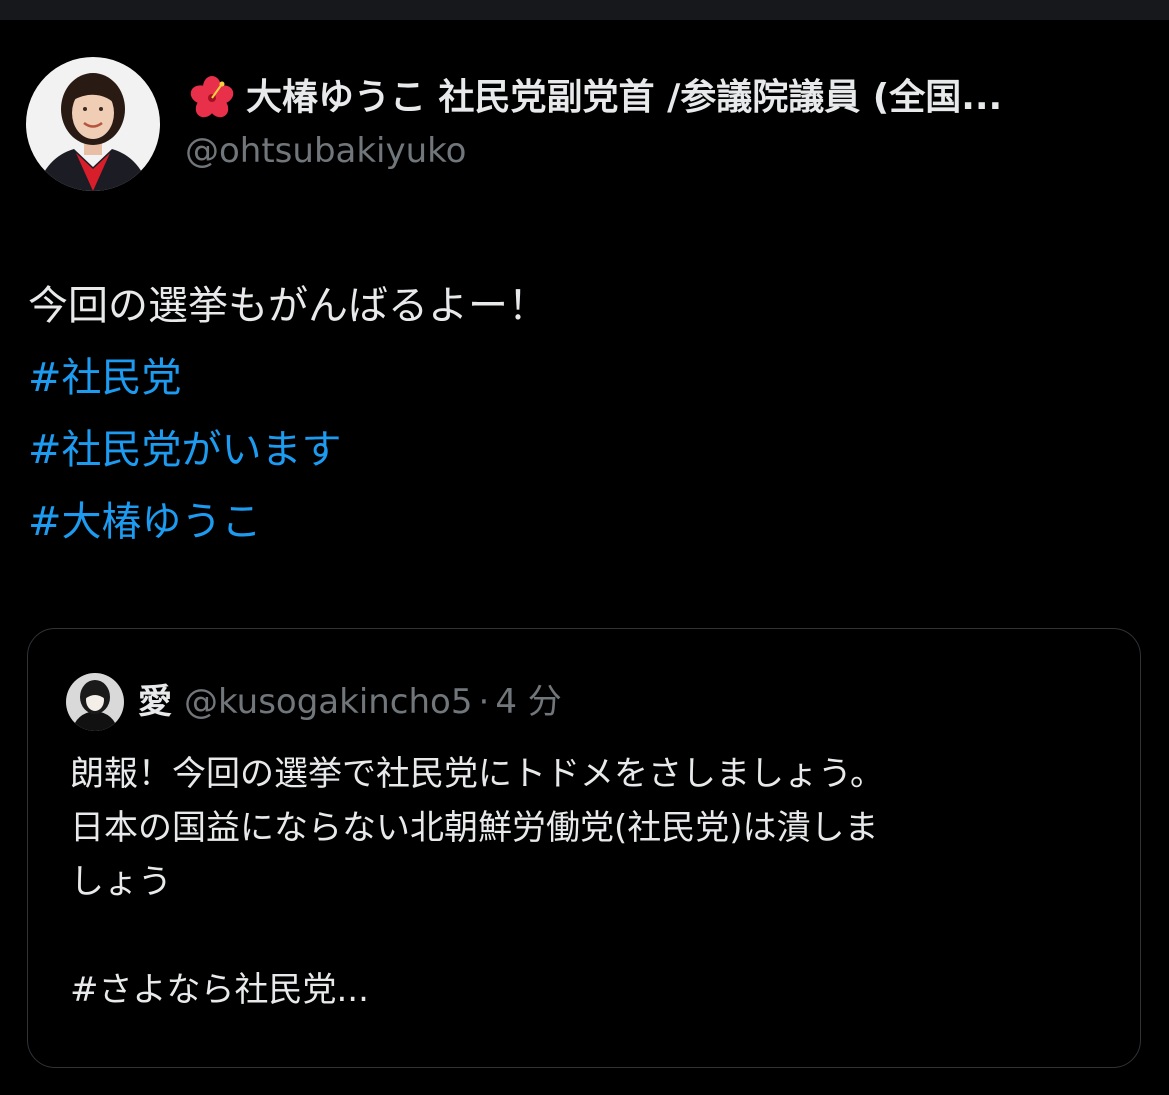 The height and width of the screenshot is (1095, 1169). Describe the element at coordinates (528, 702) in the screenshot. I see `quoted-tweet-time: 4 分` at that location.